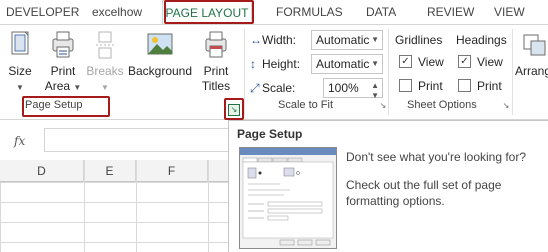 The width and height of the screenshot is (548, 252). I want to click on height-value: Automatic, so click(343, 64).